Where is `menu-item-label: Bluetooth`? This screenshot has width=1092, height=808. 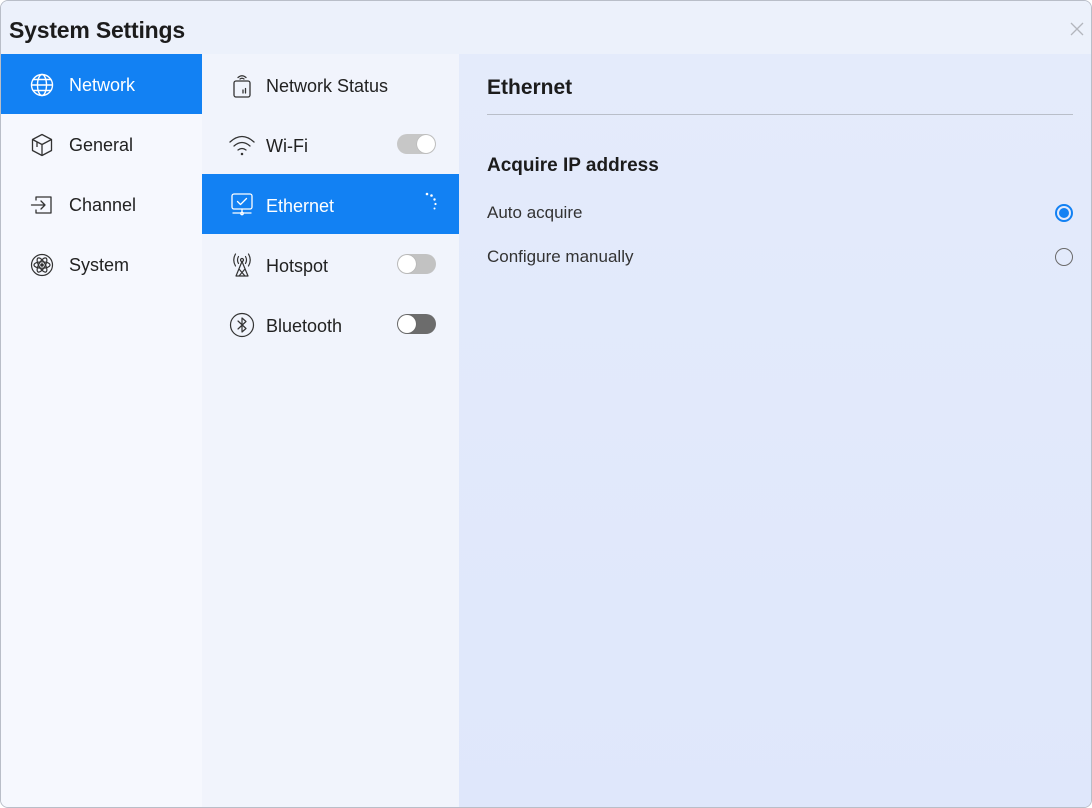 menu-item-label: Bluetooth is located at coordinates (304, 326).